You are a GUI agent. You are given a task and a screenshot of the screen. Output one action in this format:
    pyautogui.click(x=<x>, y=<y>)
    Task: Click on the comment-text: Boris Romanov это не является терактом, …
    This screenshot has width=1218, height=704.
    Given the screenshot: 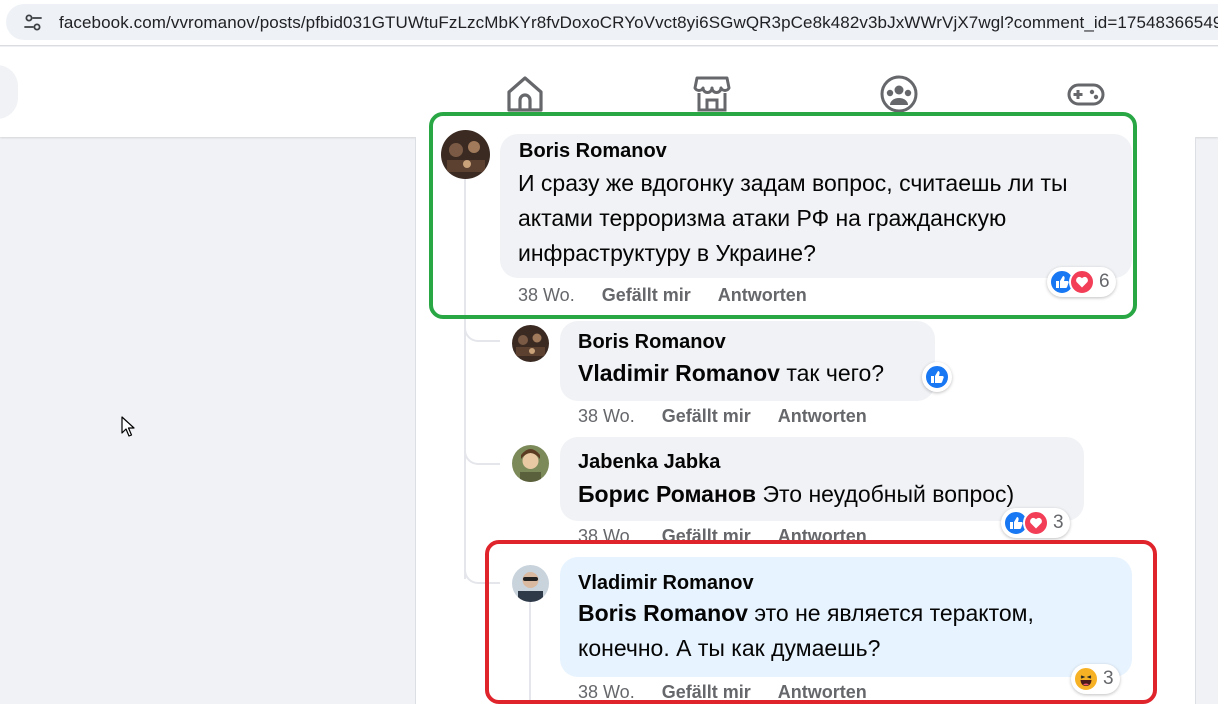 What is the action you would take?
    pyautogui.click(x=848, y=631)
    